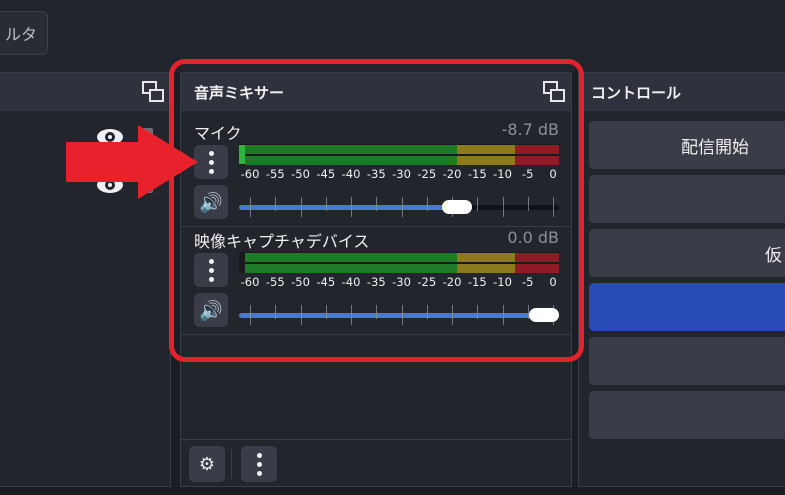 This screenshot has height=495, width=785. What do you see at coordinates (85, 92) in the screenshot?
I see `sources-panel-header` at bounding box center [85, 92].